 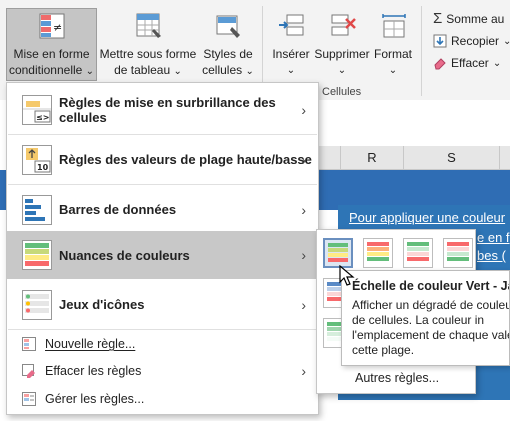 I want to click on format-table-label-2: de tableau ⌄, so click(x=148, y=71).